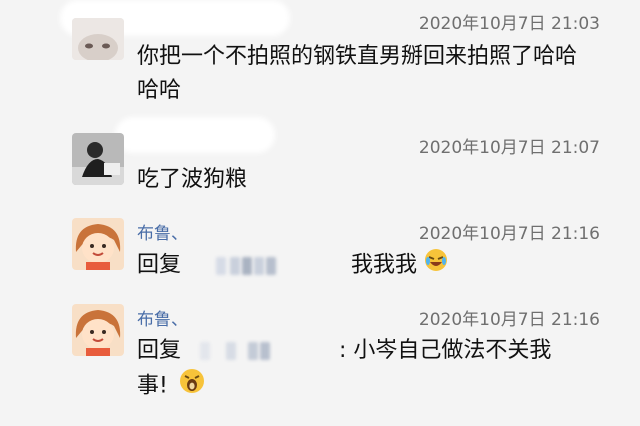 This screenshot has width=640, height=426. What do you see at coordinates (509, 24) in the screenshot?
I see `timestamp-1: 2020年10月7日 21:03` at bounding box center [509, 24].